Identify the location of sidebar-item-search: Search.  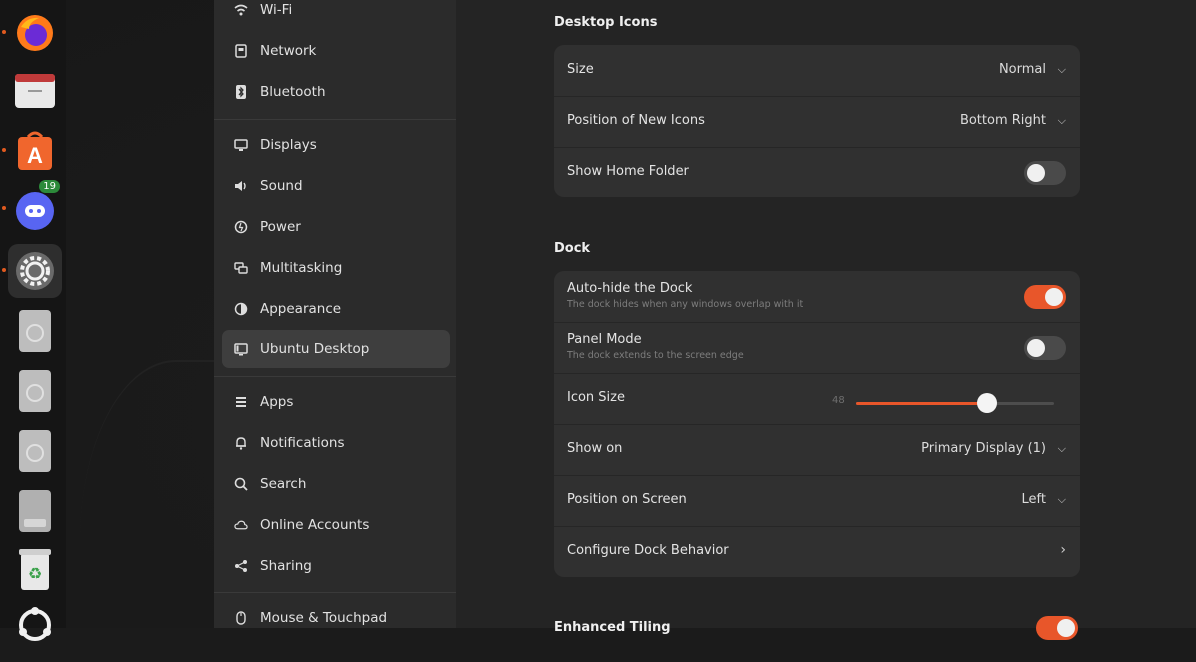
(336, 484).